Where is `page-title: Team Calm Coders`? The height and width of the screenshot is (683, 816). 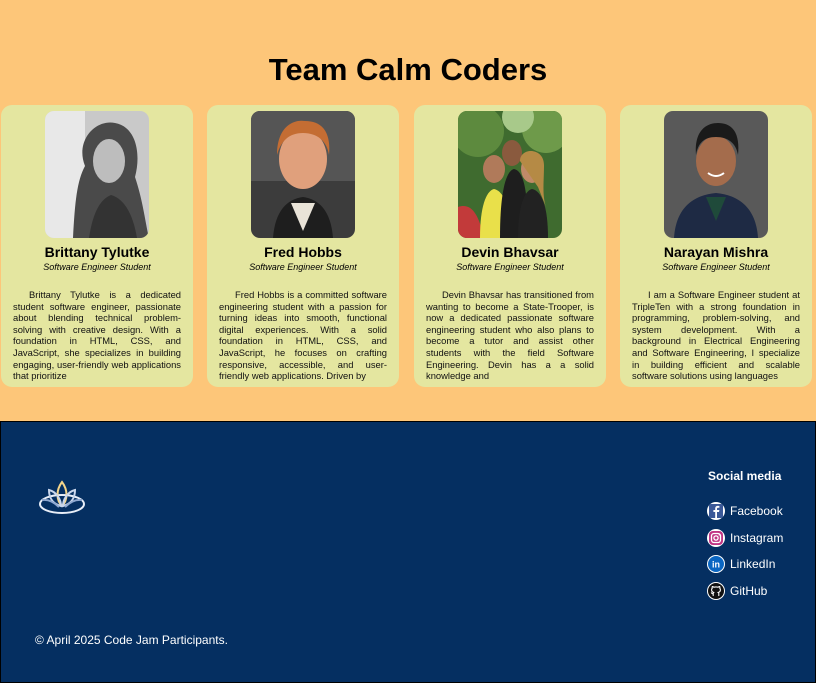 page-title: Team Calm Coders is located at coordinates (408, 69).